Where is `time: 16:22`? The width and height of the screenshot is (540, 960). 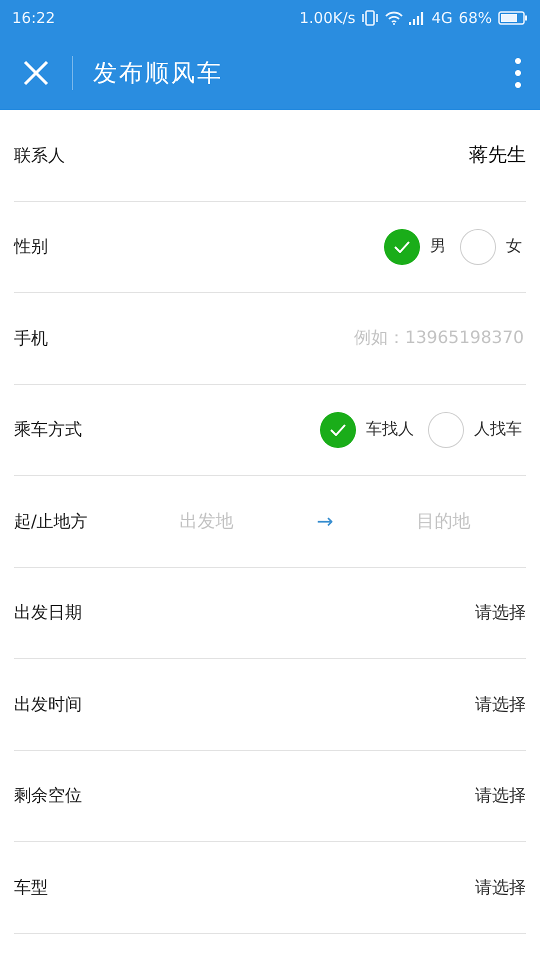 time: 16:22 is located at coordinates (34, 18).